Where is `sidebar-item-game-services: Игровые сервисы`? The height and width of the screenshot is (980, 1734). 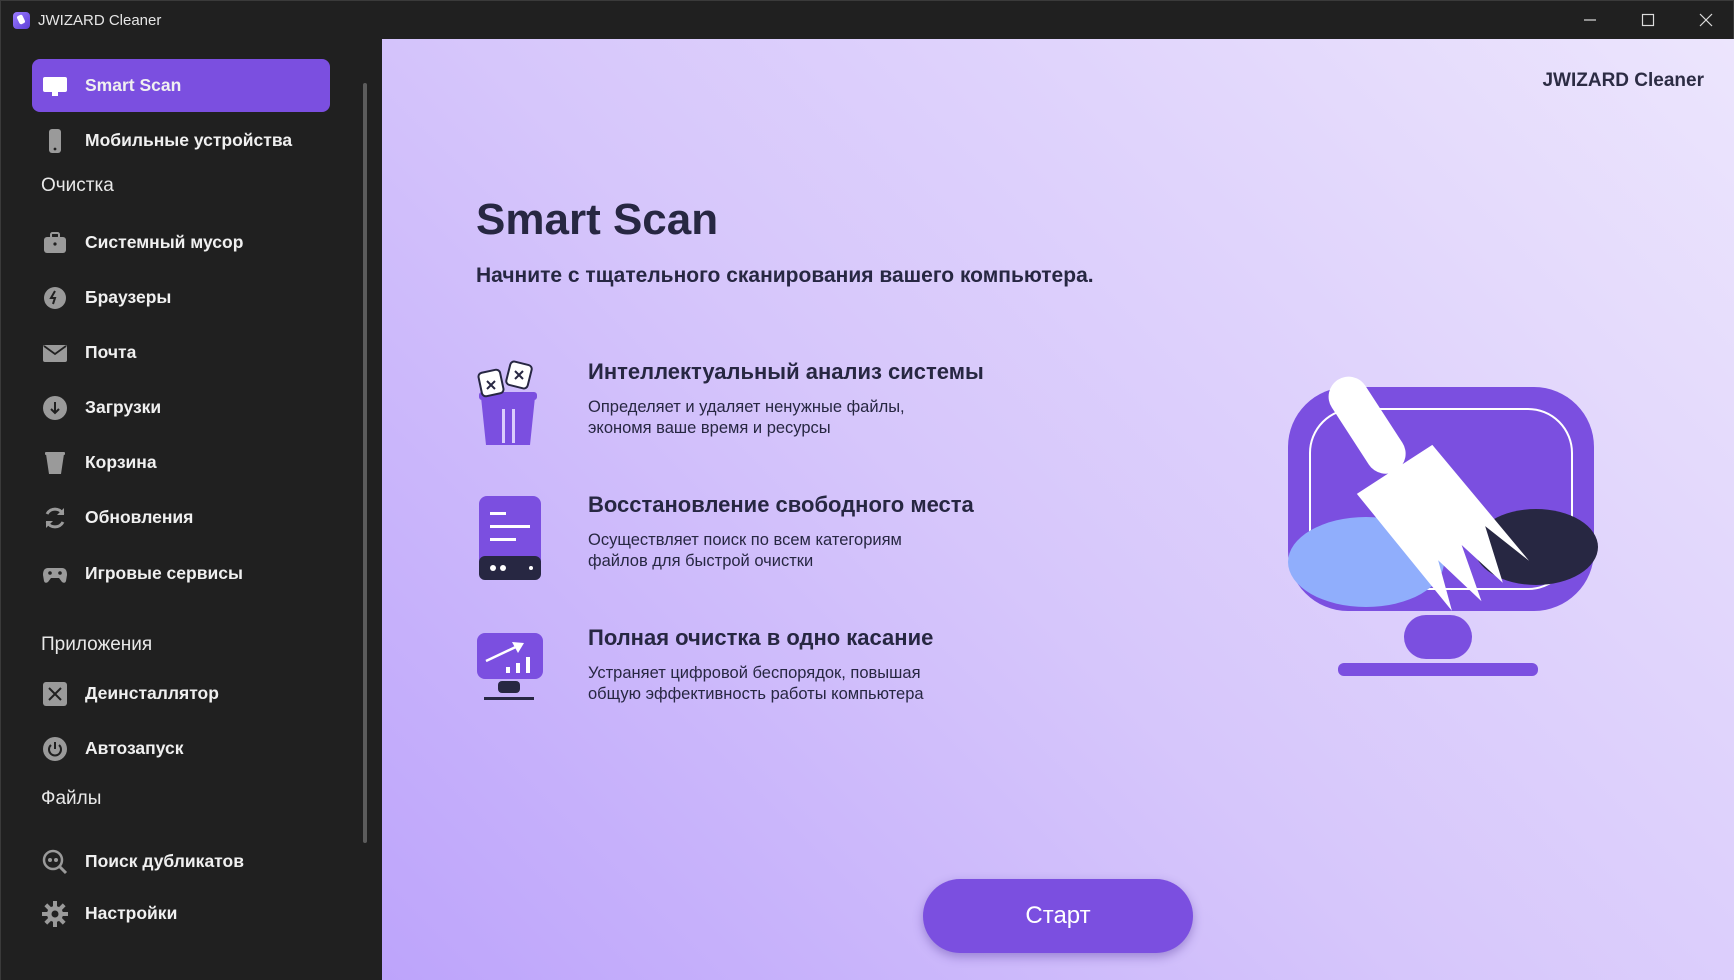
sidebar-item-game-services: Игровые сервисы is located at coordinates (181, 573).